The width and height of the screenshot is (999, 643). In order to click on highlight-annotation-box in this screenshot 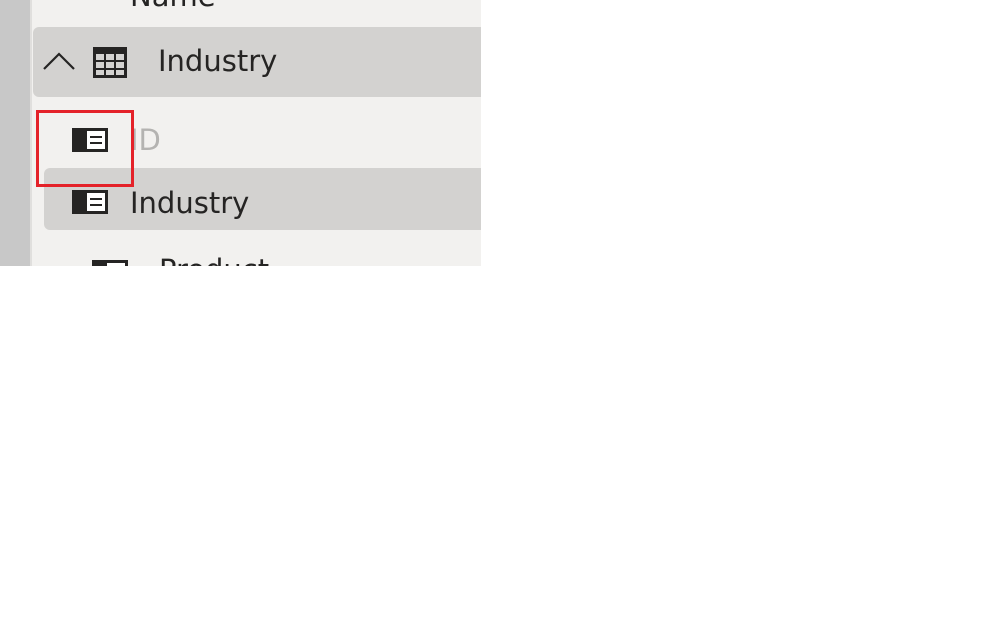, I will do `click(85, 148)`.